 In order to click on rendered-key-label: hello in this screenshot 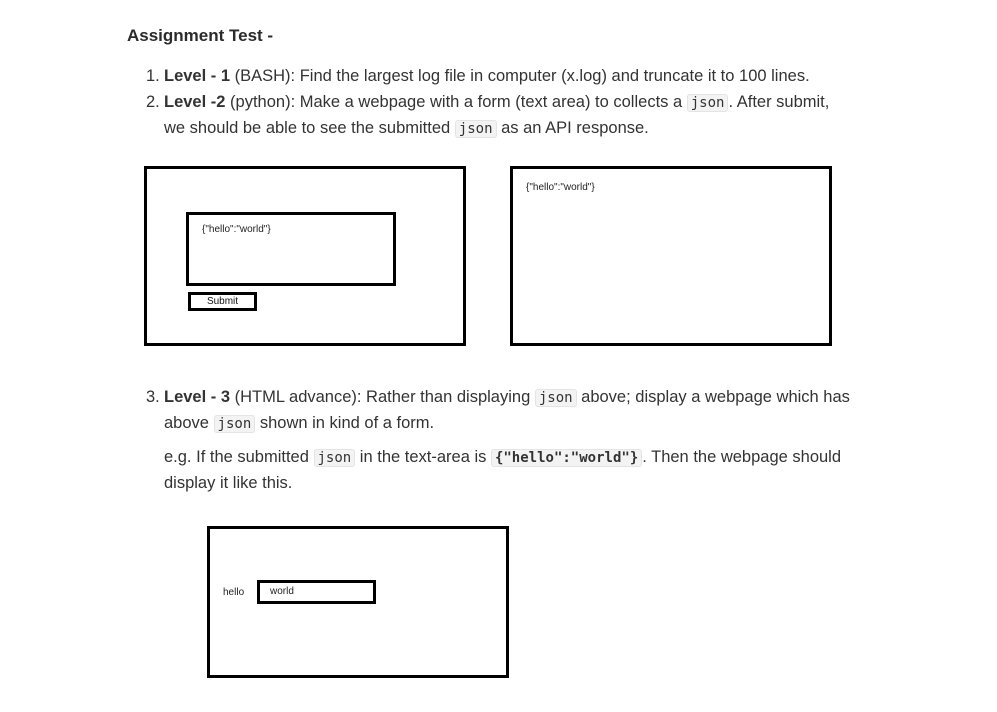, I will do `click(234, 592)`.